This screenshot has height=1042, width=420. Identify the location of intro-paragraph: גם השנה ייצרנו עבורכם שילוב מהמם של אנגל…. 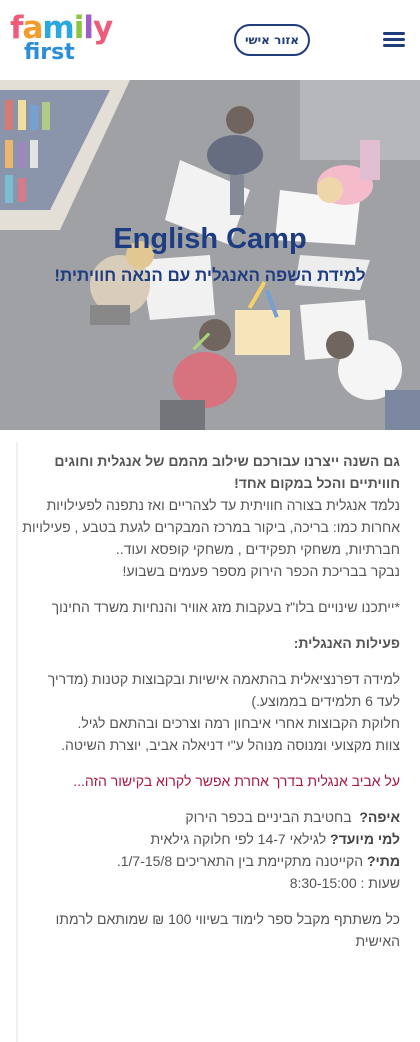
(211, 516).